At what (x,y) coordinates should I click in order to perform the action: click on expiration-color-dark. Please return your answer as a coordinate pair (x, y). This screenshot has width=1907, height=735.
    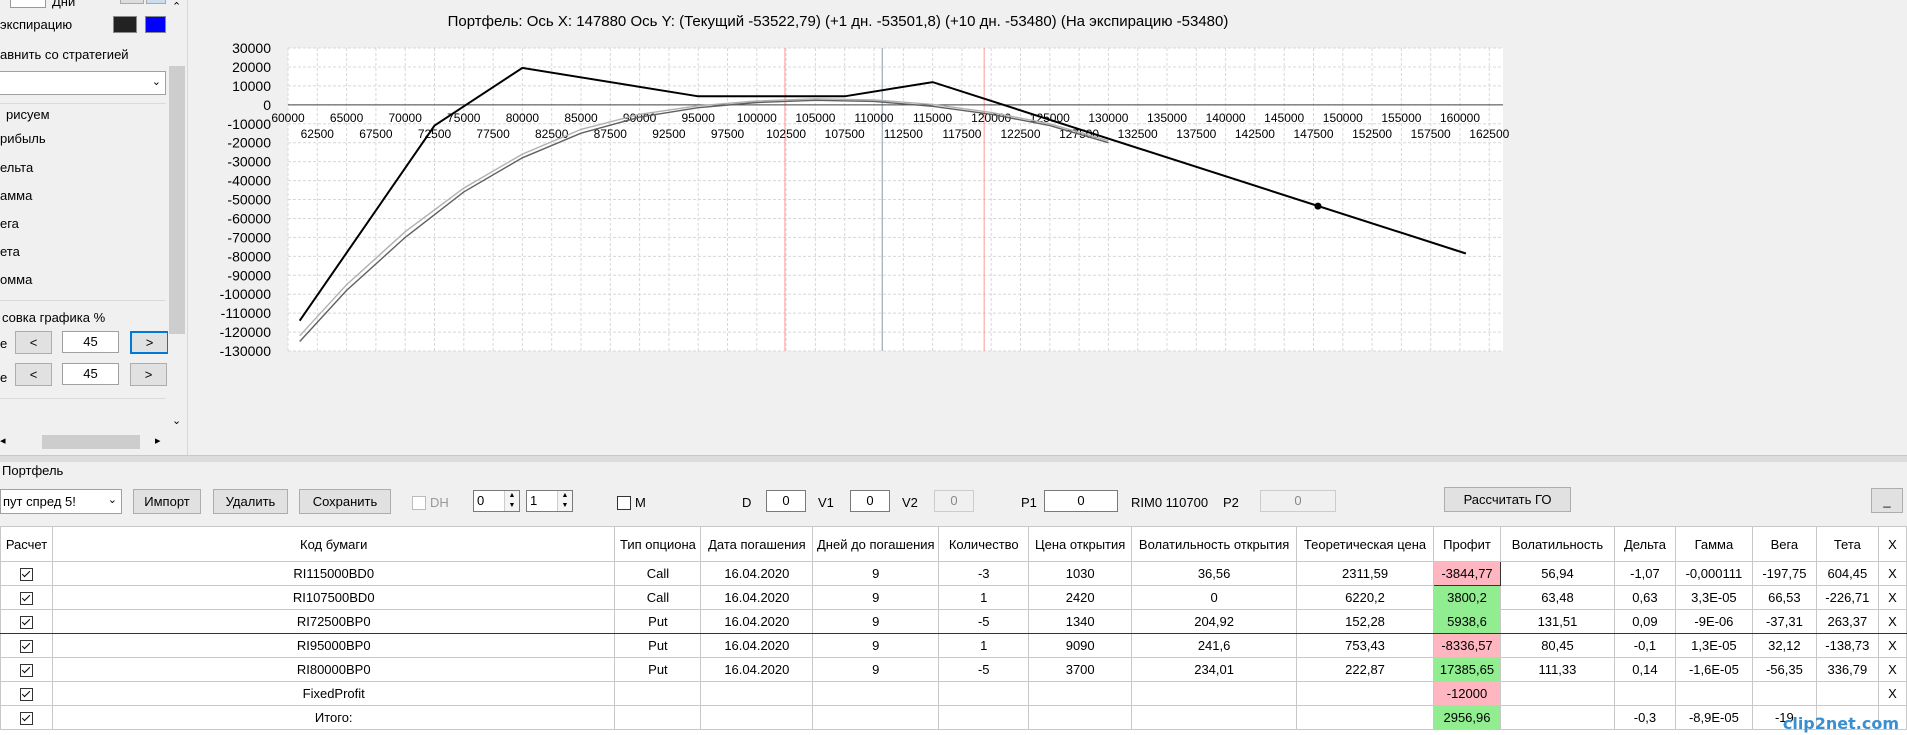
    Looking at the image, I should click on (125, 24).